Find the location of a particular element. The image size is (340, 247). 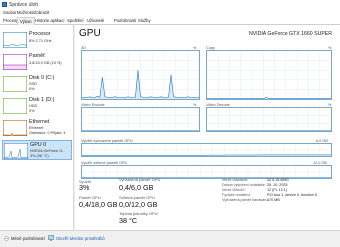

tab-performance: Výkon is located at coordinates (26, 21).